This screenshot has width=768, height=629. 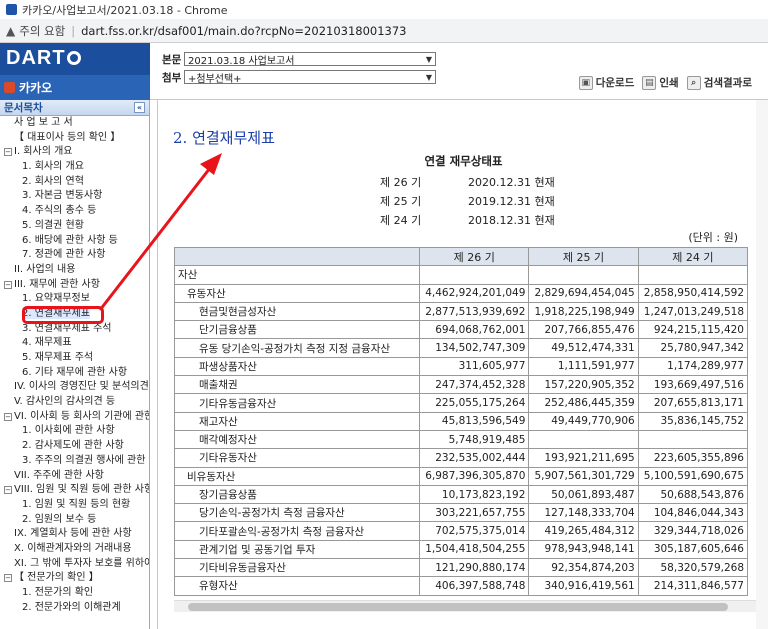 What do you see at coordinates (74, 343) in the screenshot?
I see `toc-item: 4. 재무제표` at bounding box center [74, 343].